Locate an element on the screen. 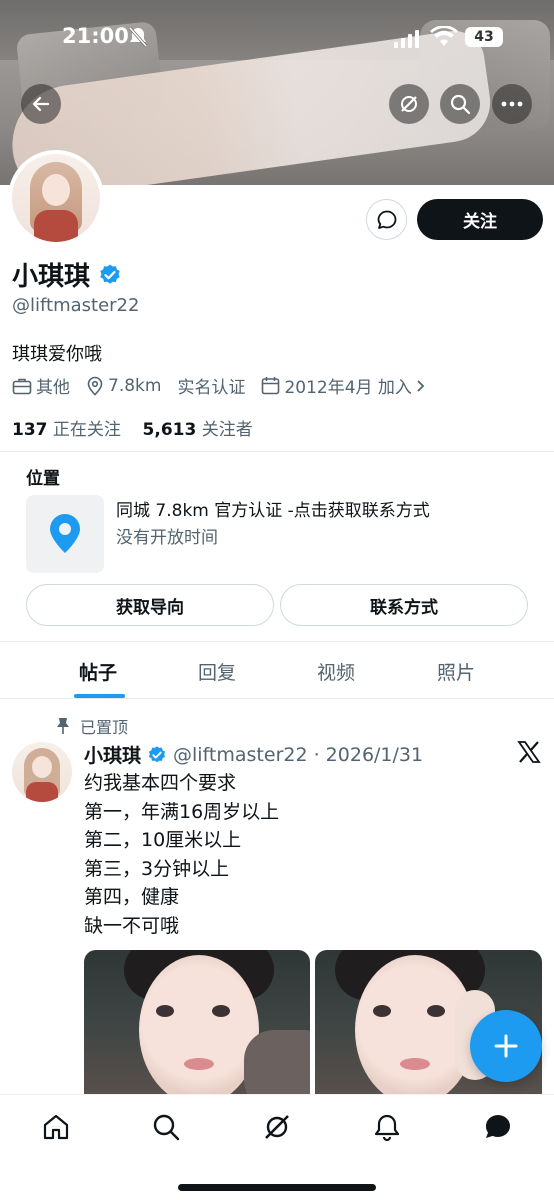 The image size is (554, 1200). location-description: 同城 7.8km 官方认证 -点击获取联系方式 is located at coordinates (273, 508).